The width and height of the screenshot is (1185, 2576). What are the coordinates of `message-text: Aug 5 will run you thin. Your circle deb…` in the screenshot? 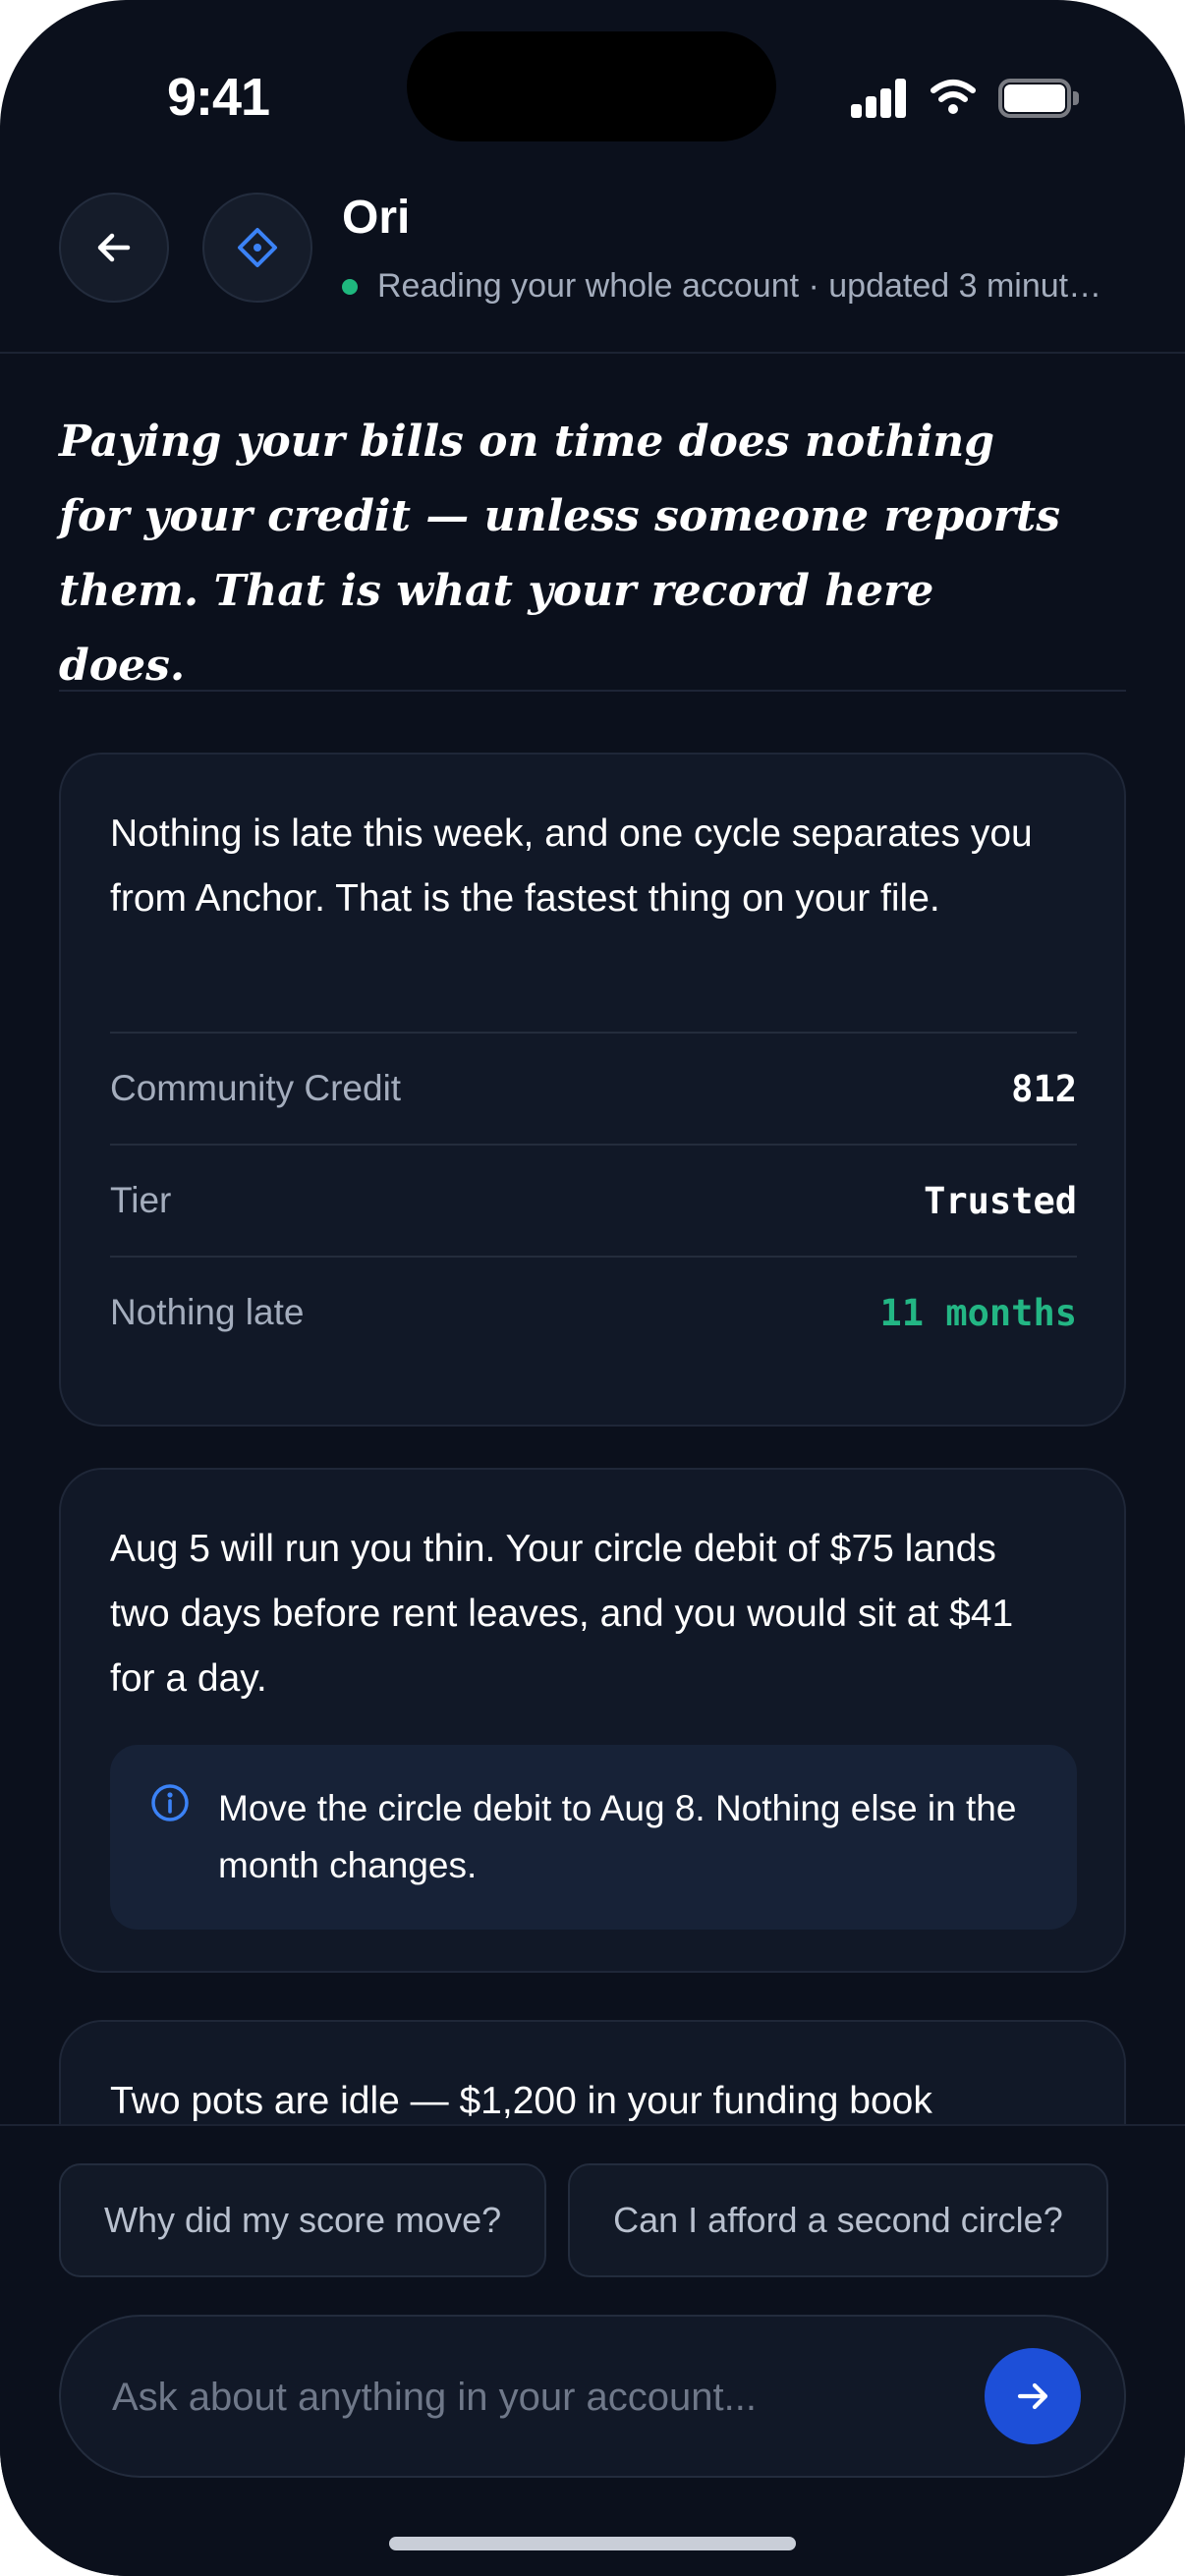 It's located at (562, 1614).